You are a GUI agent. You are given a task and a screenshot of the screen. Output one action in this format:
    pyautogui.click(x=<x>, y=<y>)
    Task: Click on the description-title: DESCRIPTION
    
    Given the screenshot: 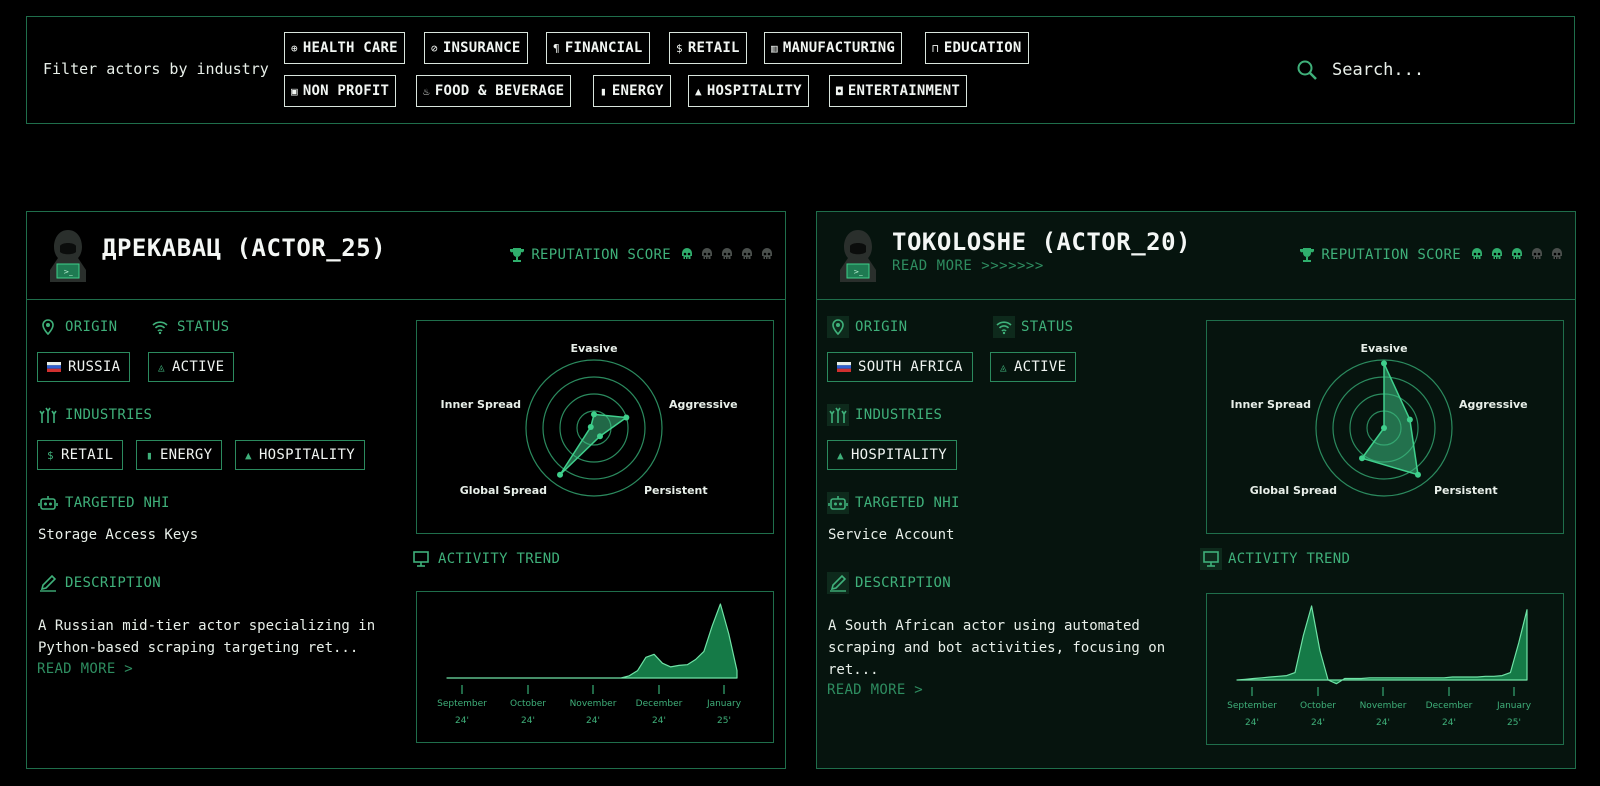 What is the action you would take?
    pyautogui.click(x=889, y=583)
    